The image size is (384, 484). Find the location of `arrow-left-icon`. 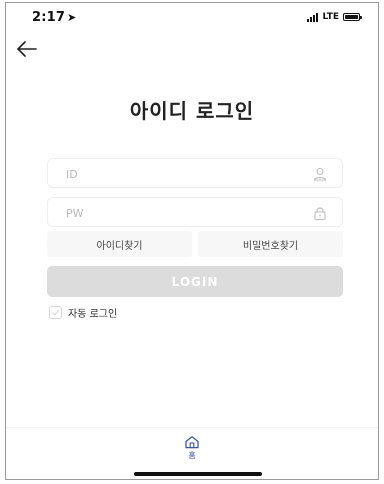

arrow-left-icon is located at coordinates (27, 49).